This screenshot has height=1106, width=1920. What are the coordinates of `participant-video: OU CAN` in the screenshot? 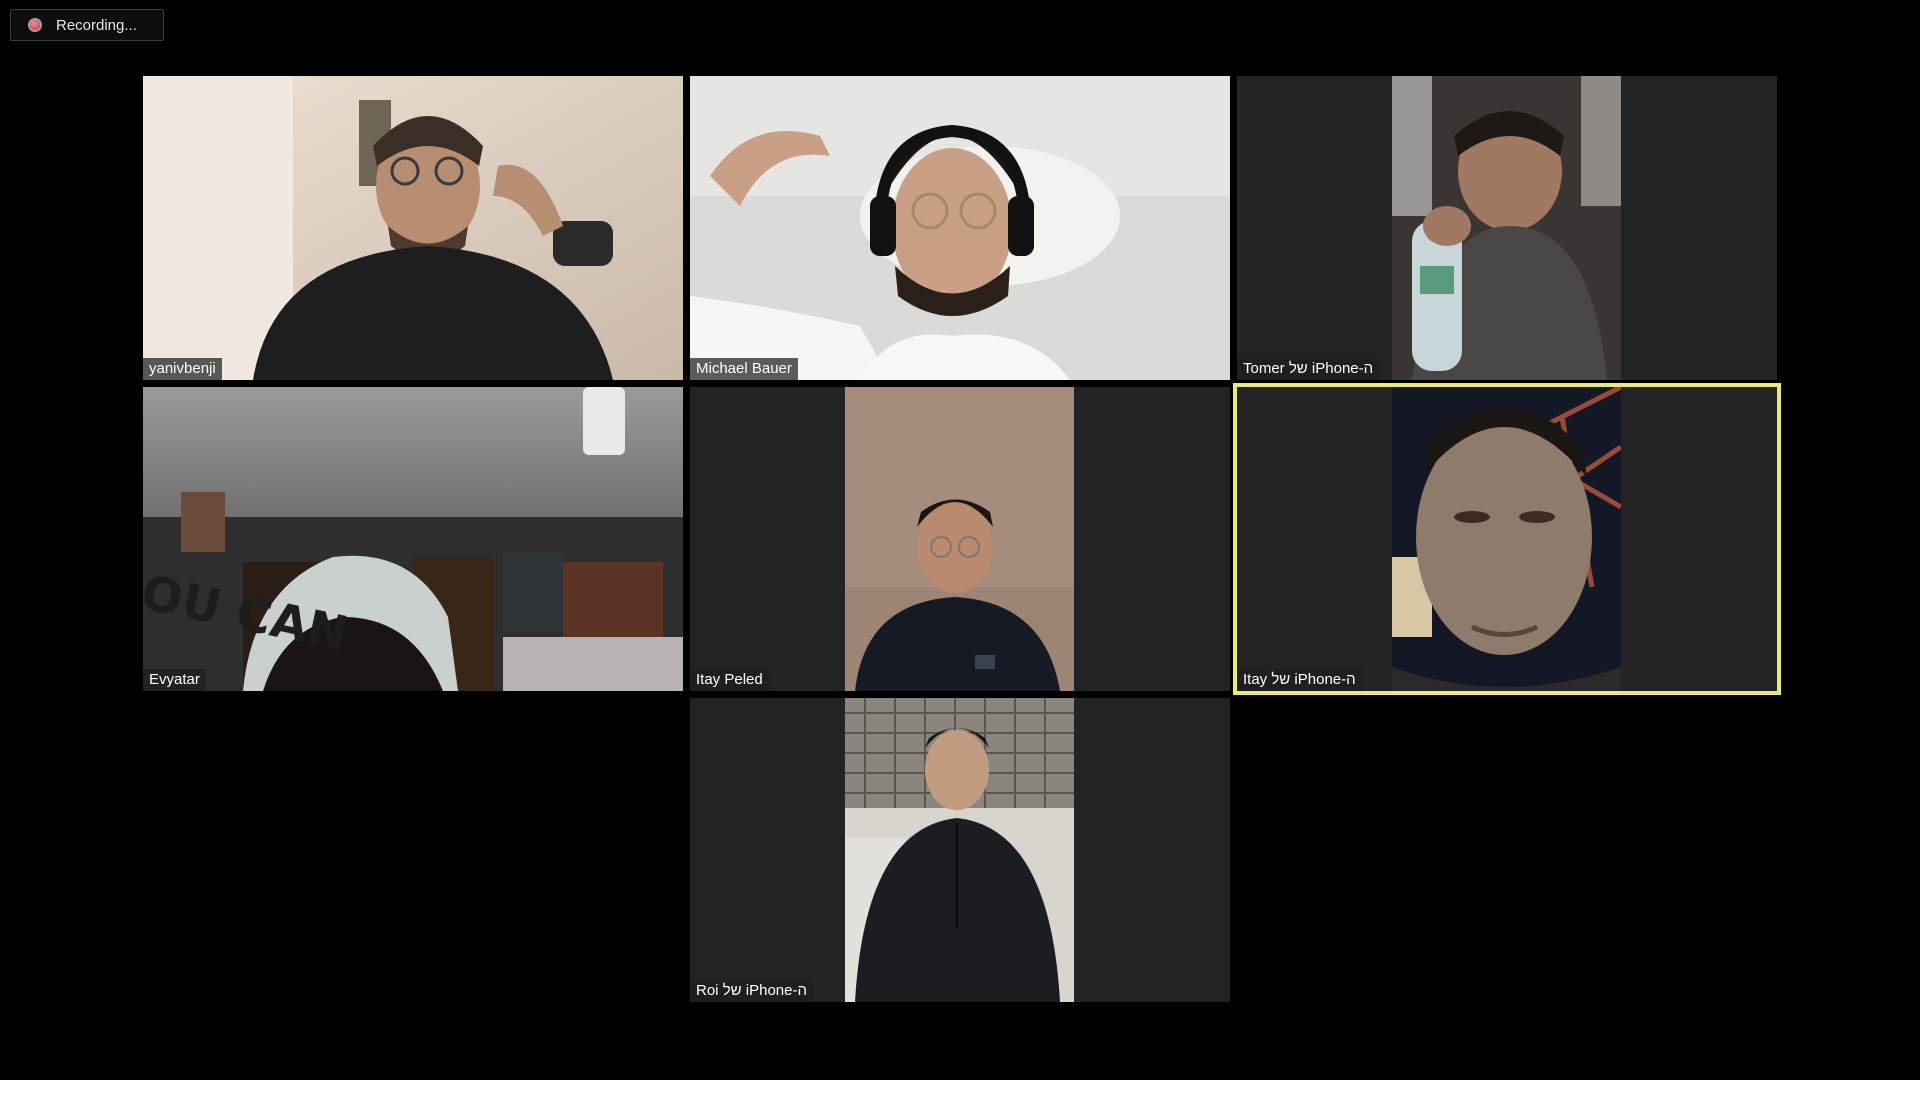 It's located at (413, 539).